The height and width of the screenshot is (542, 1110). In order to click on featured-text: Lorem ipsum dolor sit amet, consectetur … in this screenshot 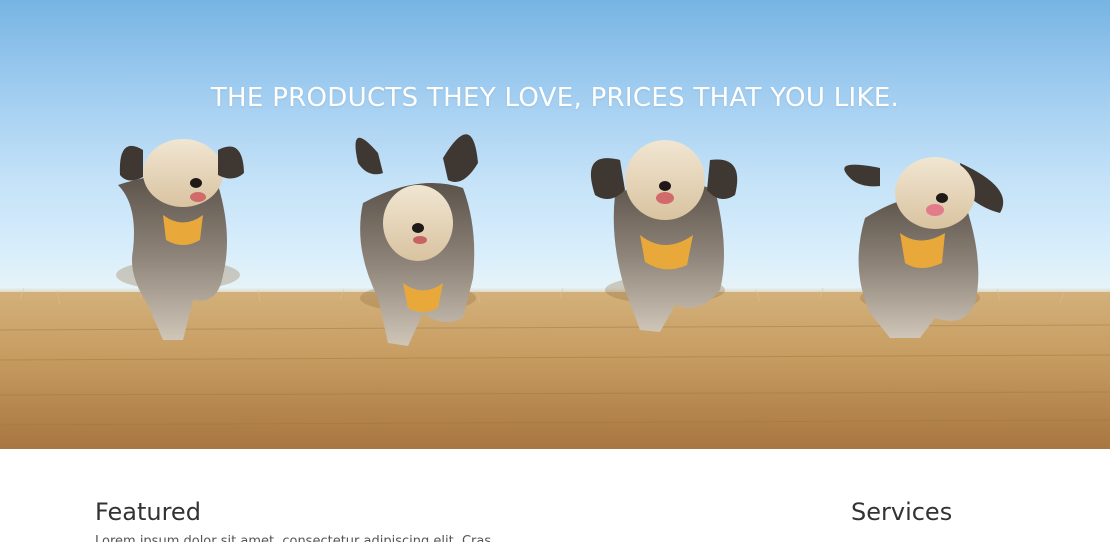, I will do `click(299, 538)`.